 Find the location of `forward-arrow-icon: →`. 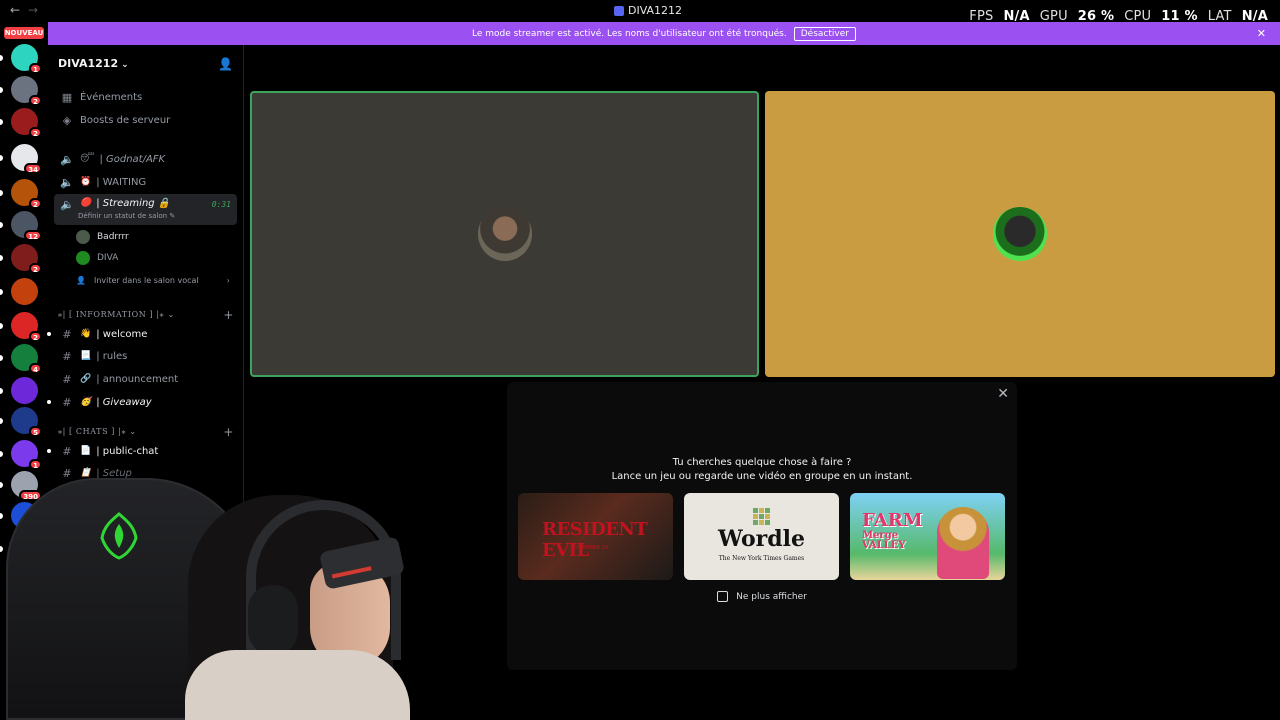

forward-arrow-icon: → is located at coordinates (33, 10).